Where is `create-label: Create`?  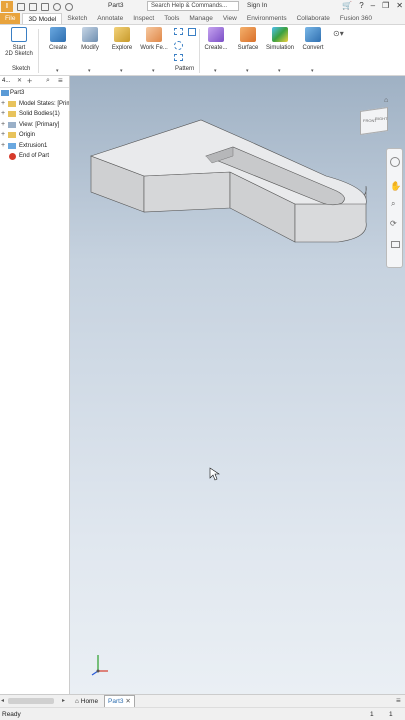
create-label: Create is located at coordinates (57, 48).